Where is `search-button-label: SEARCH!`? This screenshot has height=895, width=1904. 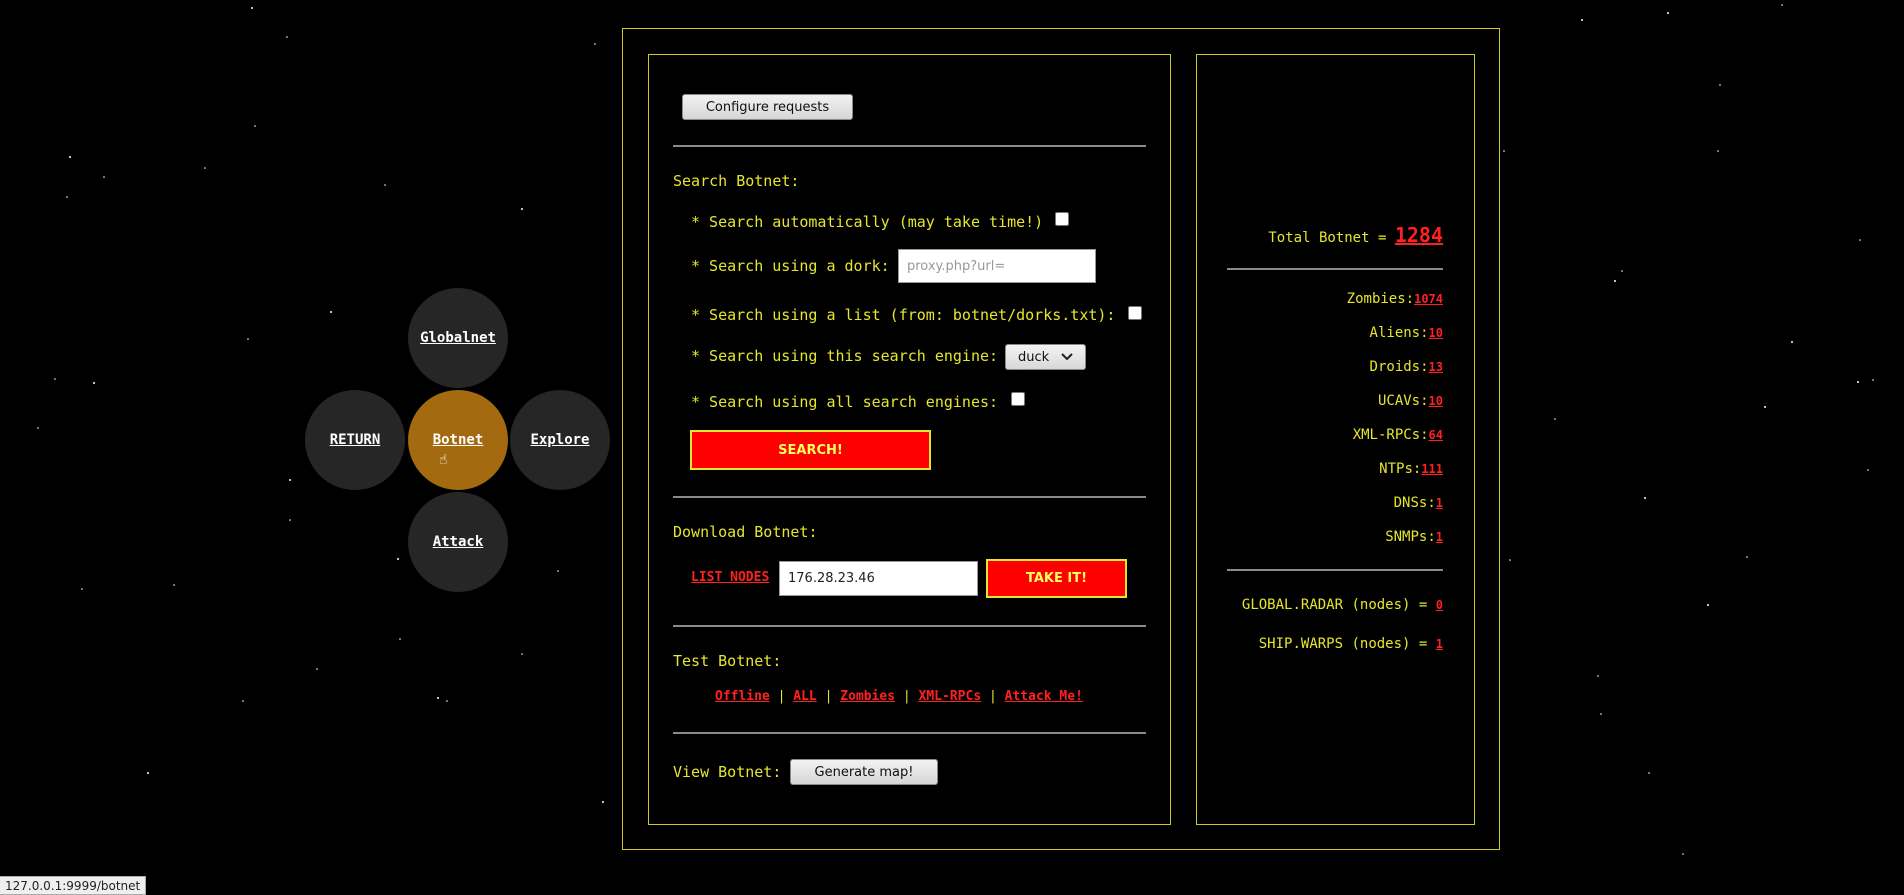 search-button-label: SEARCH! is located at coordinates (810, 450).